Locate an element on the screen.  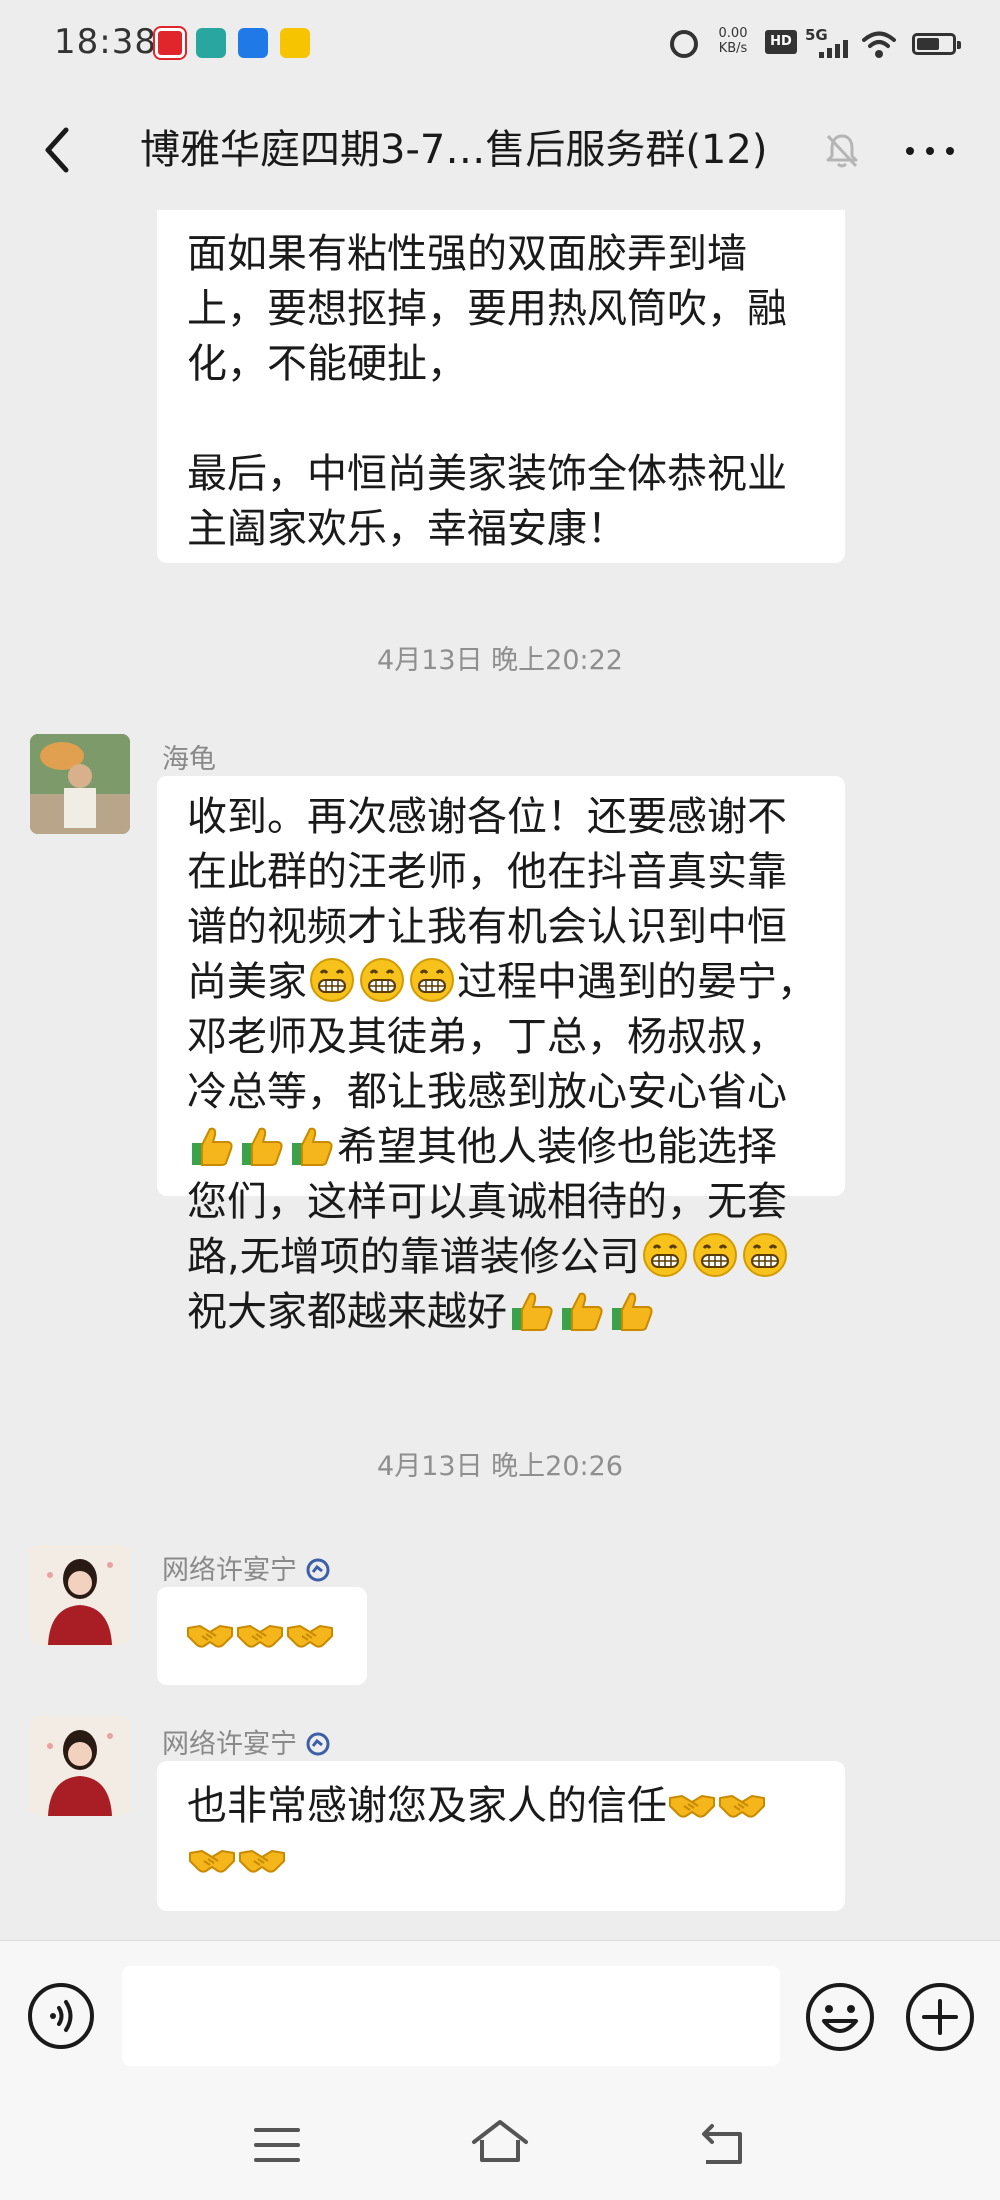
input-bar is located at coordinates (500, 2015).